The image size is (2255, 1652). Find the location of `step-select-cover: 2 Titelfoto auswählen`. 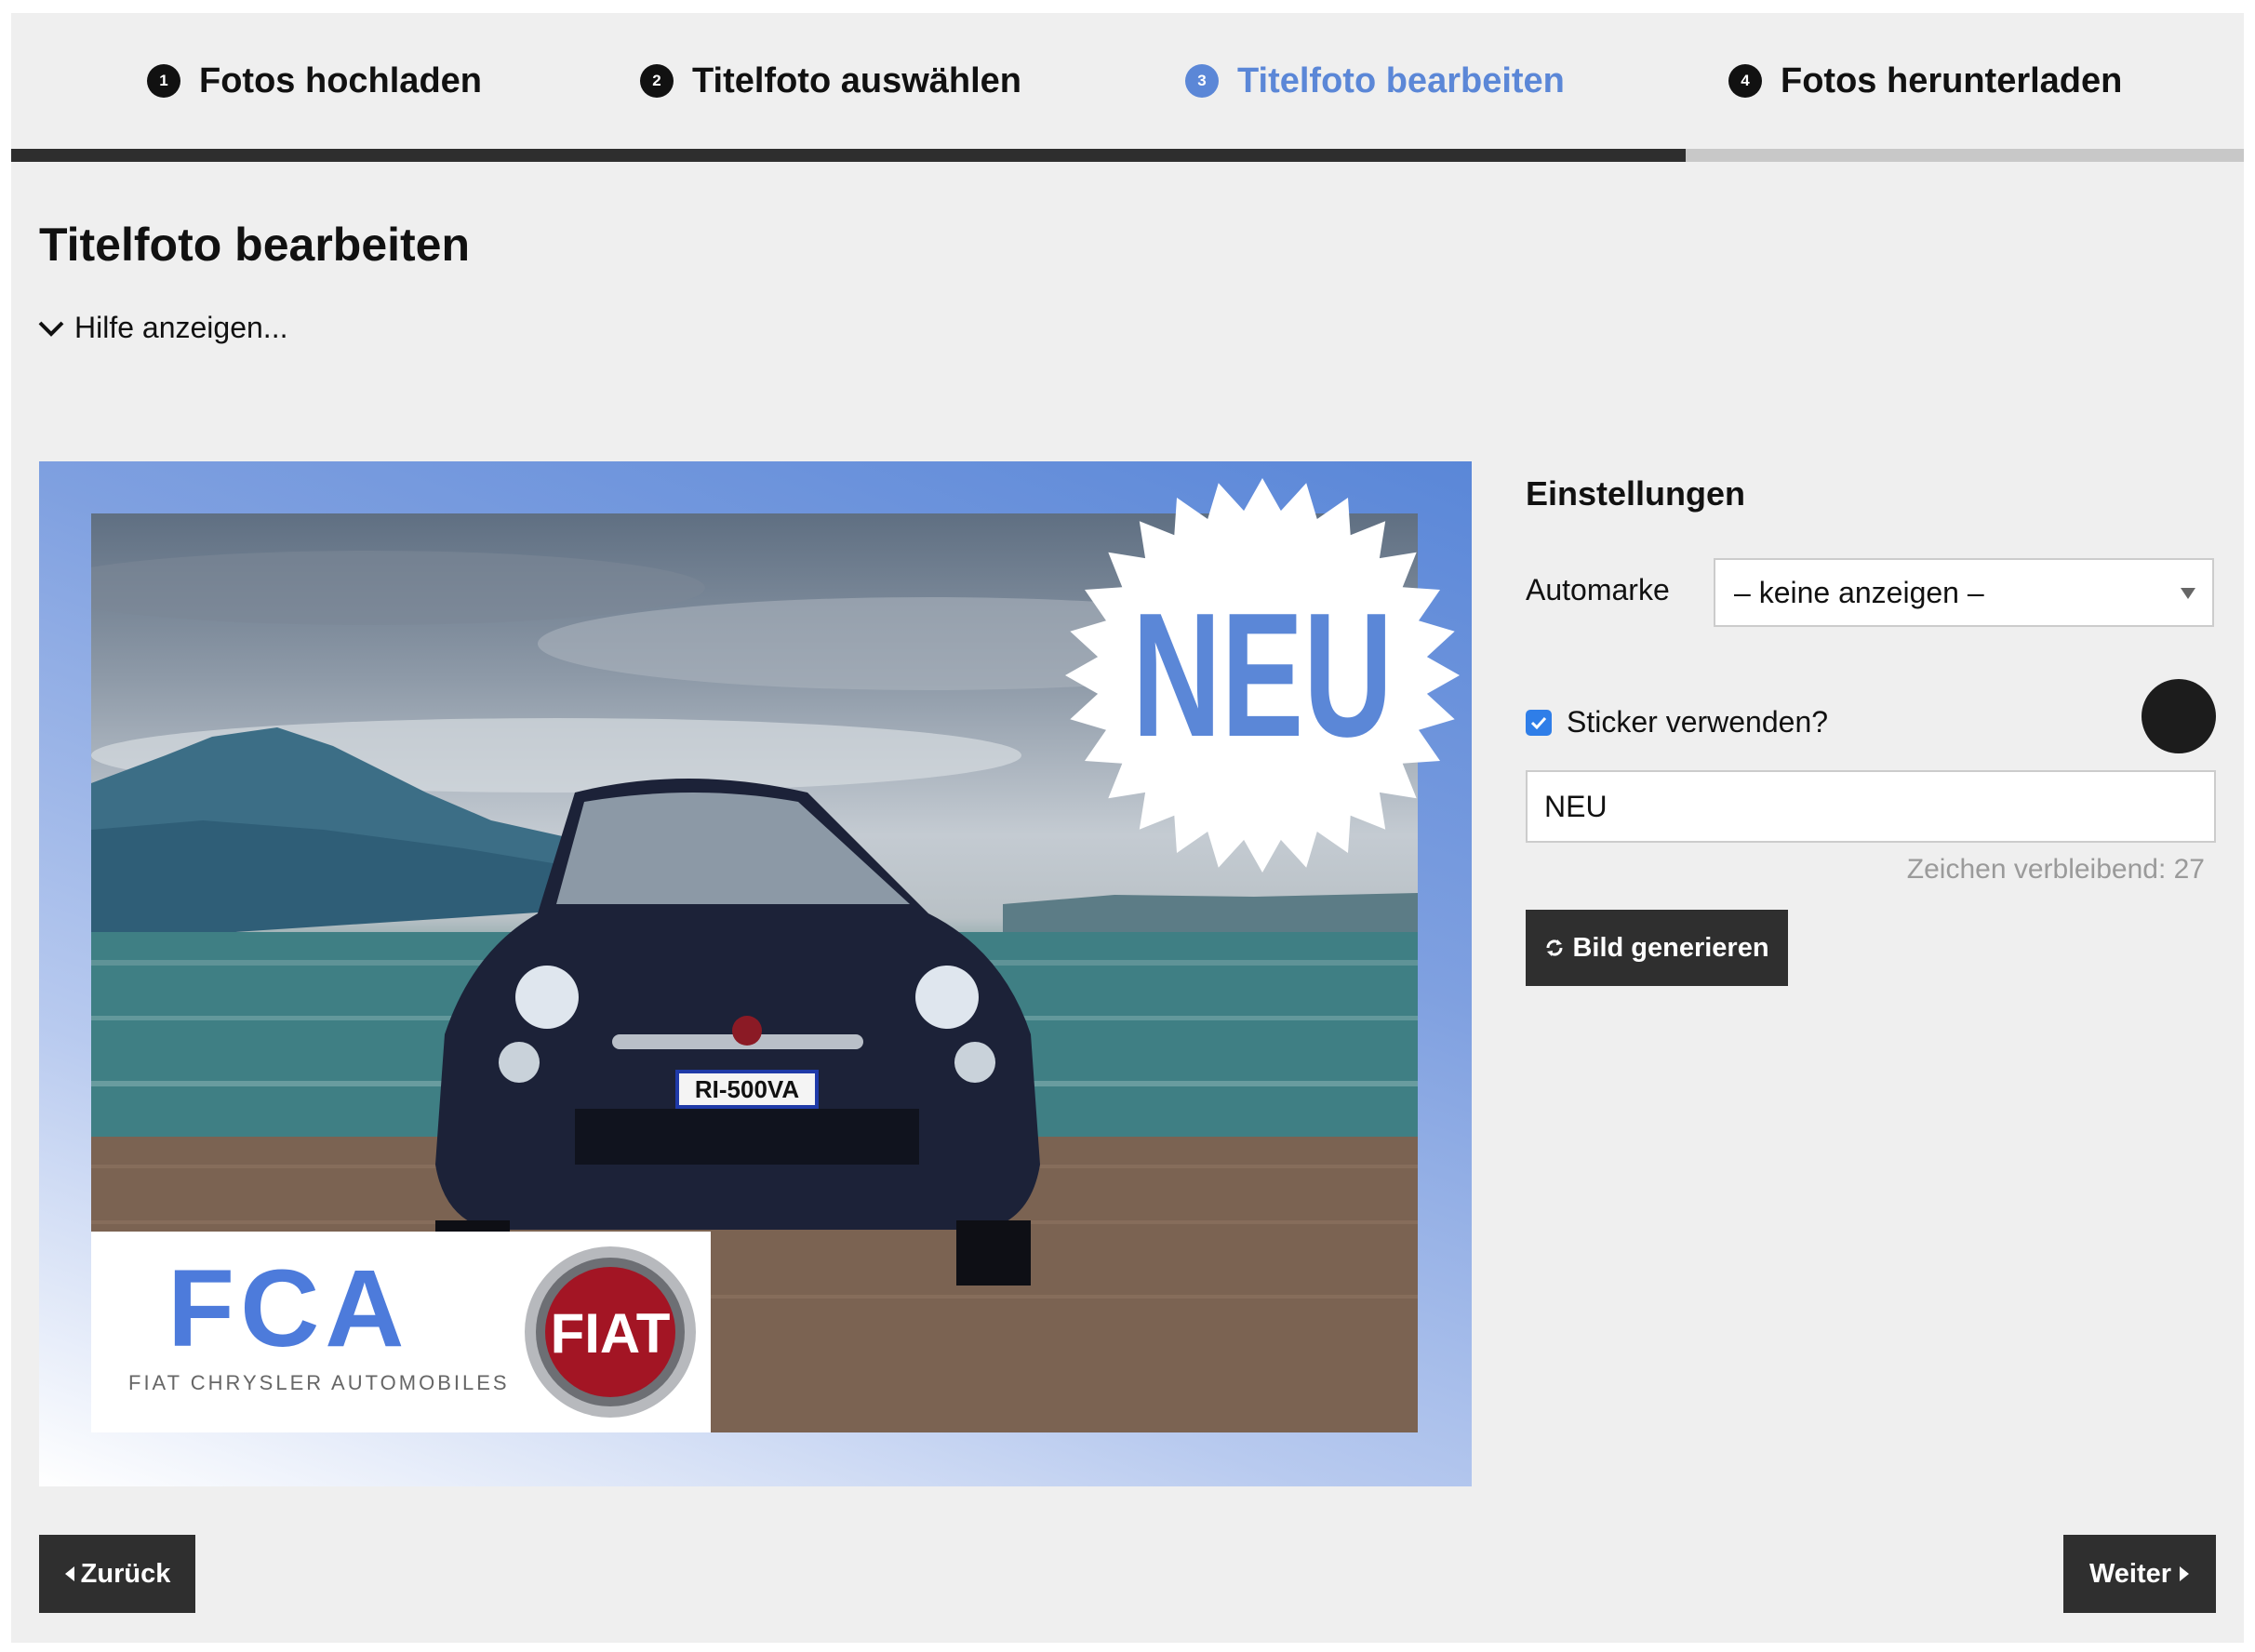

step-select-cover: 2 Titelfoto auswählen is located at coordinates (830, 81).